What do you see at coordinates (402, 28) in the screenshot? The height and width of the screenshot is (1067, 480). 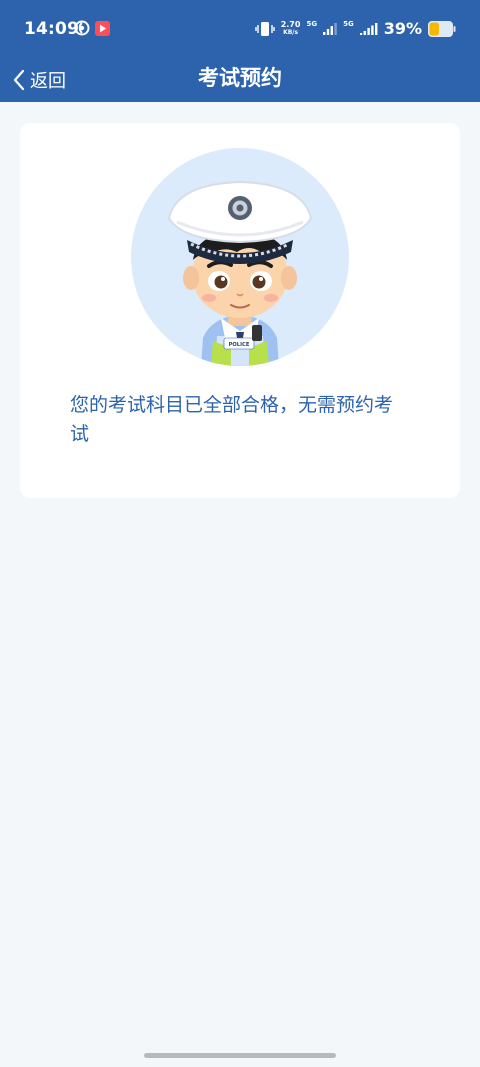 I see `battery-percent: 39%` at bounding box center [402, 28].